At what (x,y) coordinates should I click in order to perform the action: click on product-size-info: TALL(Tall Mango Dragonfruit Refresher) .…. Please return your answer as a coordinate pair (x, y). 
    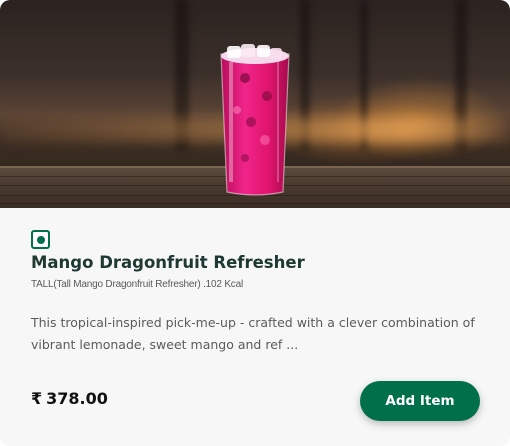
    Looking at the image, I should click on (137, 284).